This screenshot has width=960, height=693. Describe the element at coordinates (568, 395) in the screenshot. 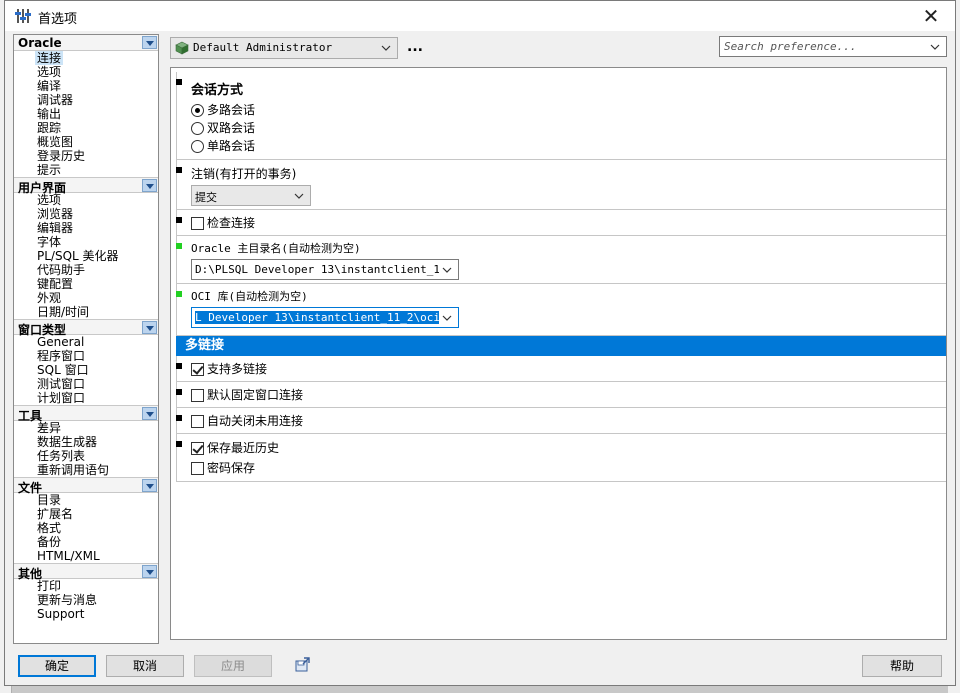

I see `default-fixed-checkbox: 默认固定窗口连接` at that location.